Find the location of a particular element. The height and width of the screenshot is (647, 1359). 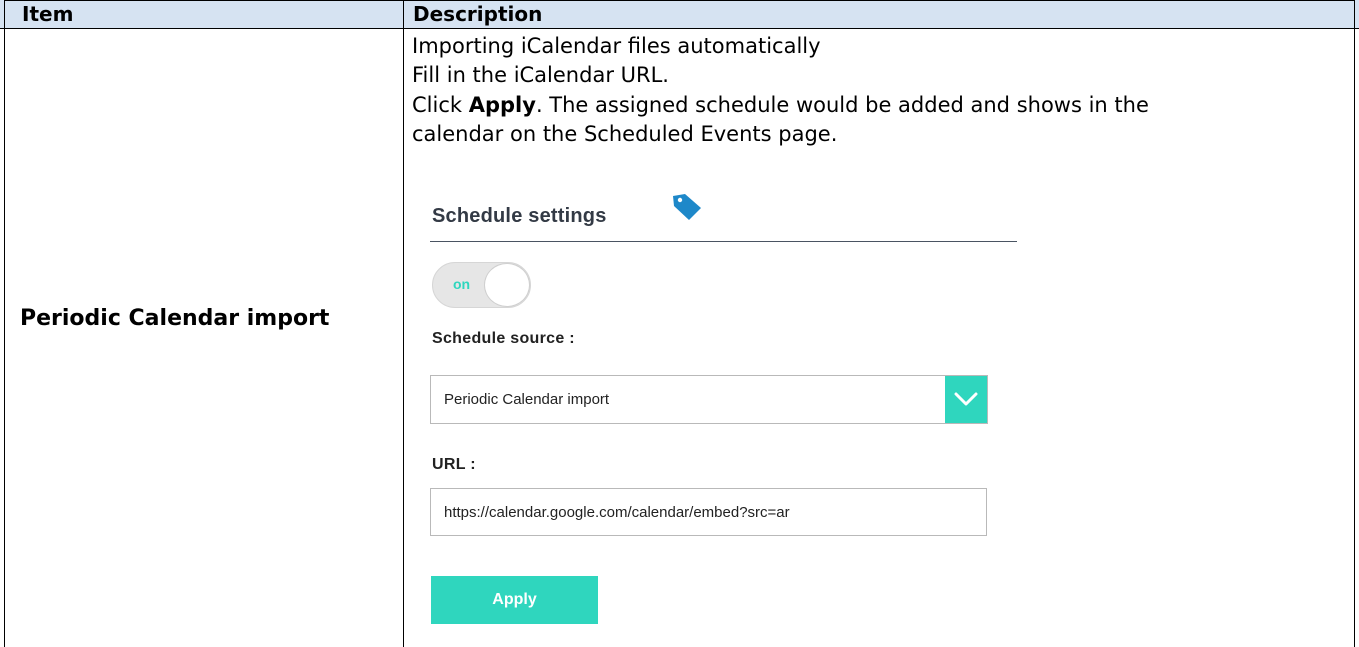

table-column-divider is located at coordinates (403, 323).